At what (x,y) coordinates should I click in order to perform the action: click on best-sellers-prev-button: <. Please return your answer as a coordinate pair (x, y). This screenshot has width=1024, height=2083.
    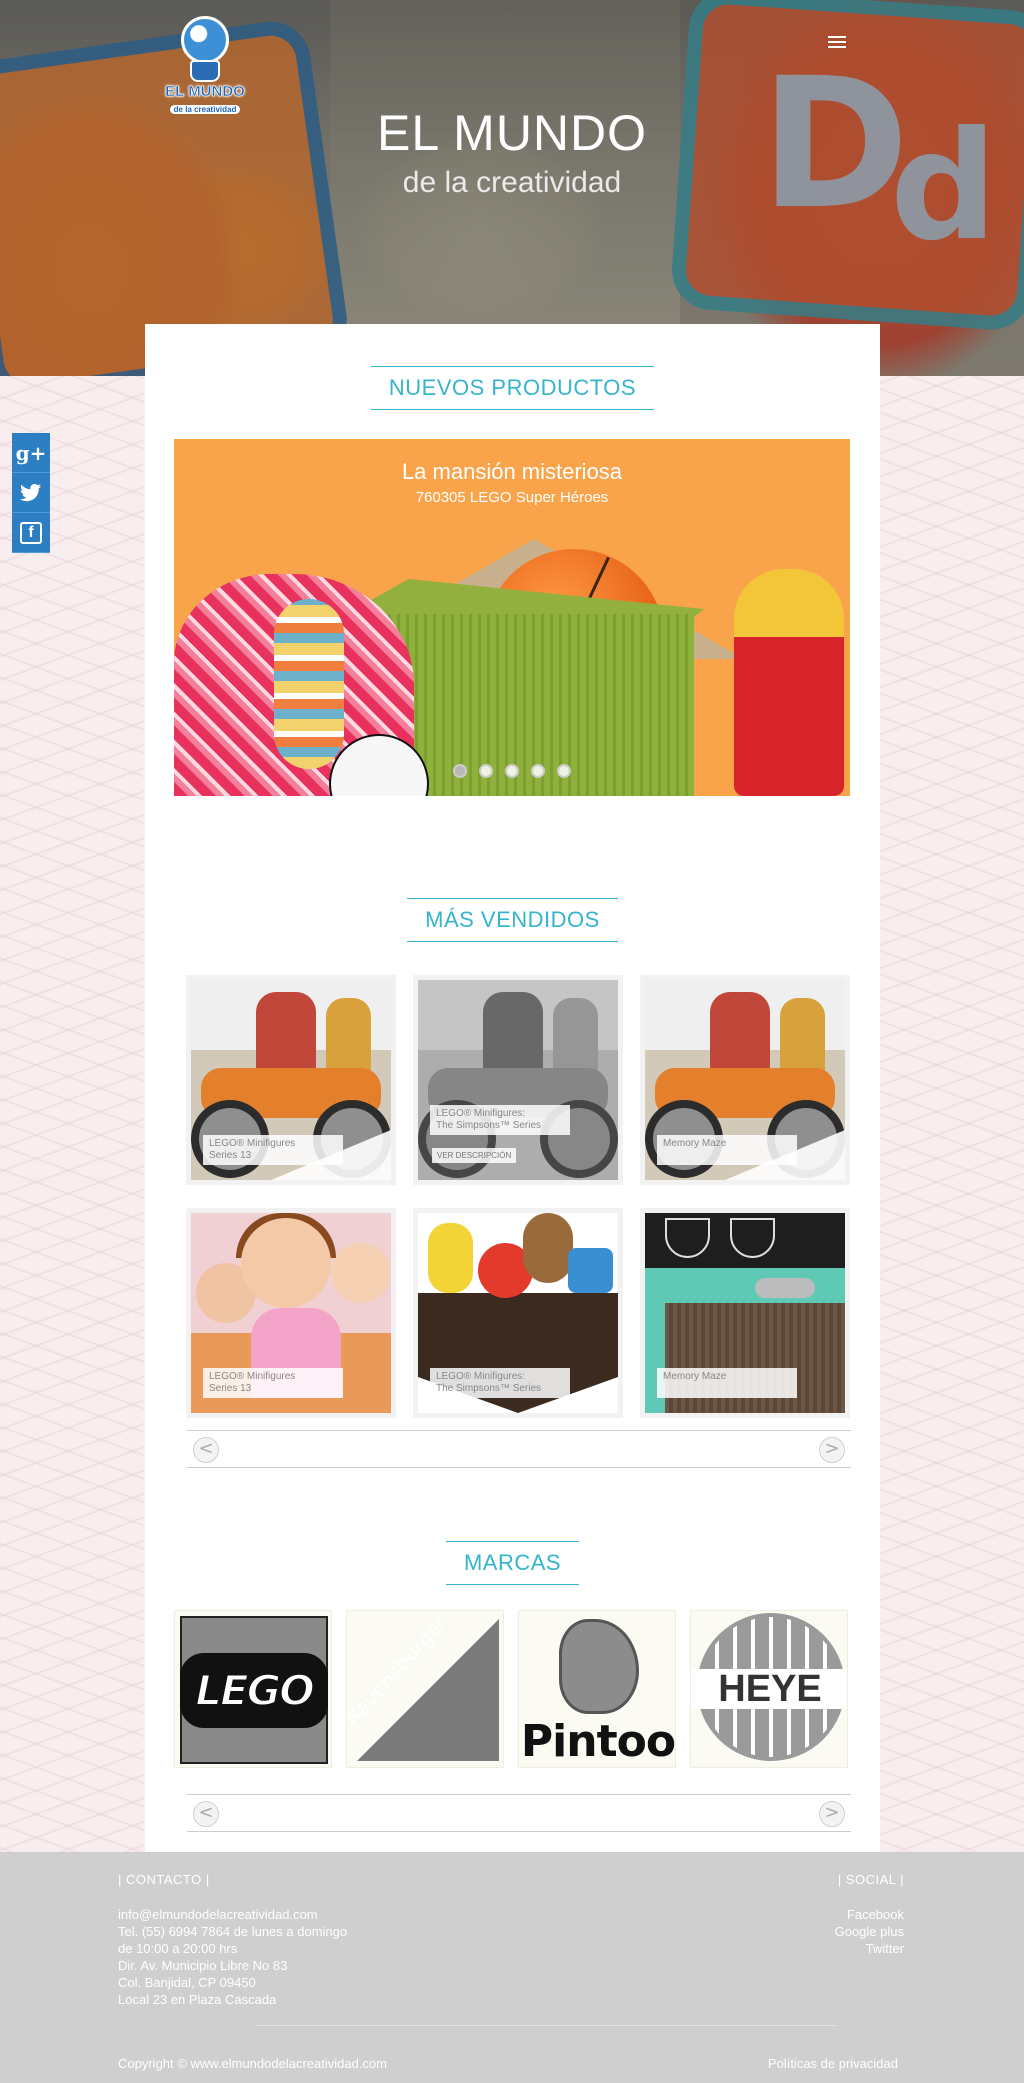
    Looking at the image, I should click on (206, 1450).